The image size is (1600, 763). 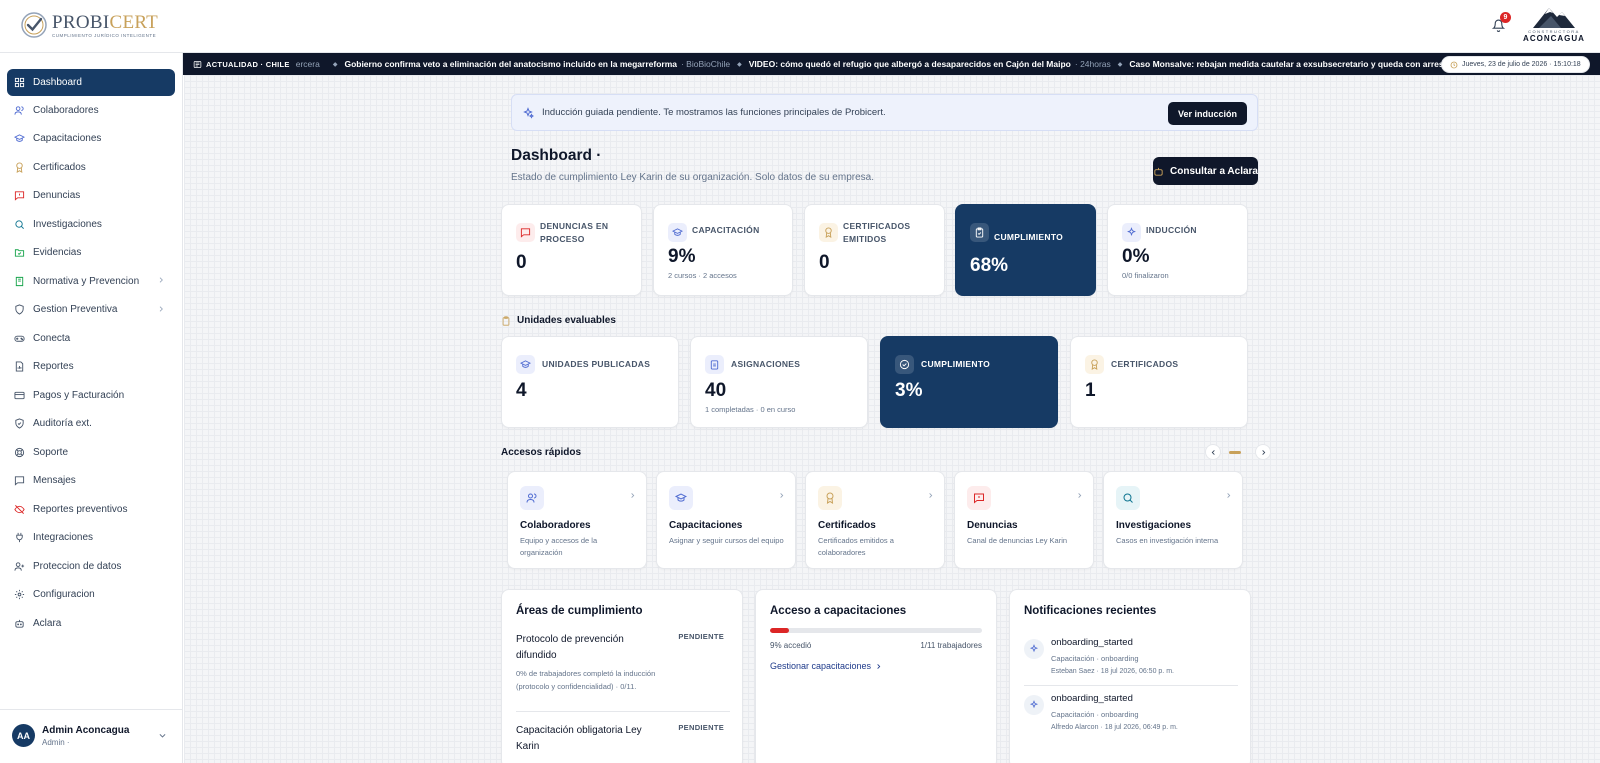 What do you see at coordinates (91, 82) in the screenshot?
I see `sidebar-item-dashboard: Dashboard` at bounding box center [91, 82].